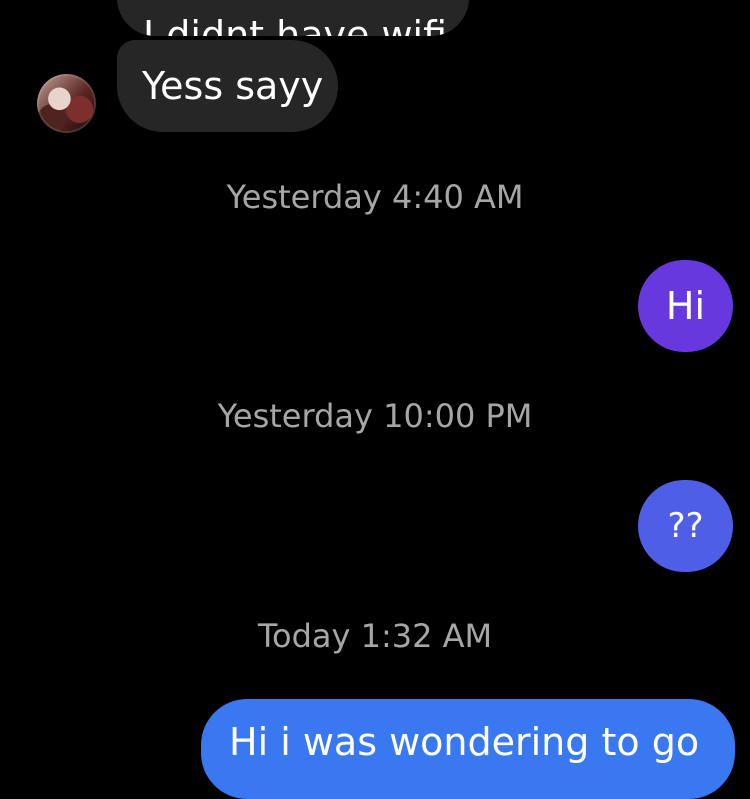  I want to click on outgoing-message-bubble: Hi i was wondering to go, so click(468, 749).